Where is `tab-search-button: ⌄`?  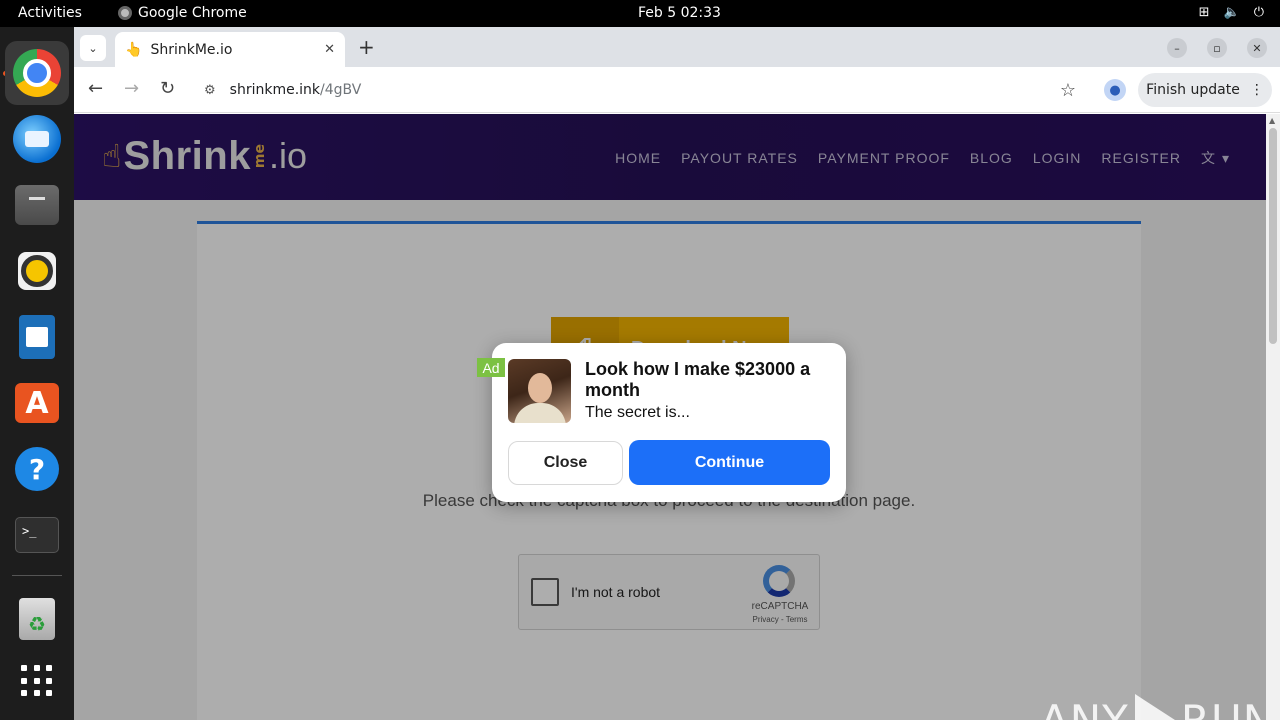 tab-search-button: ⌄ is located at coordinates (93, 48).